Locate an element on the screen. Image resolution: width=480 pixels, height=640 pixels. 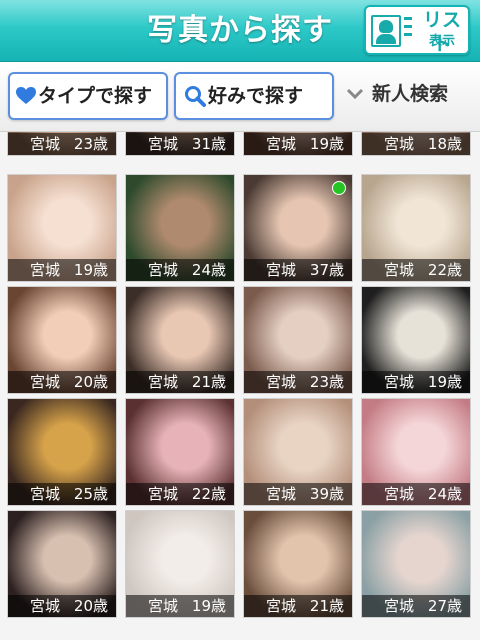
search-by-preference-label: 好みで探す is located at coordinates (256, 96).